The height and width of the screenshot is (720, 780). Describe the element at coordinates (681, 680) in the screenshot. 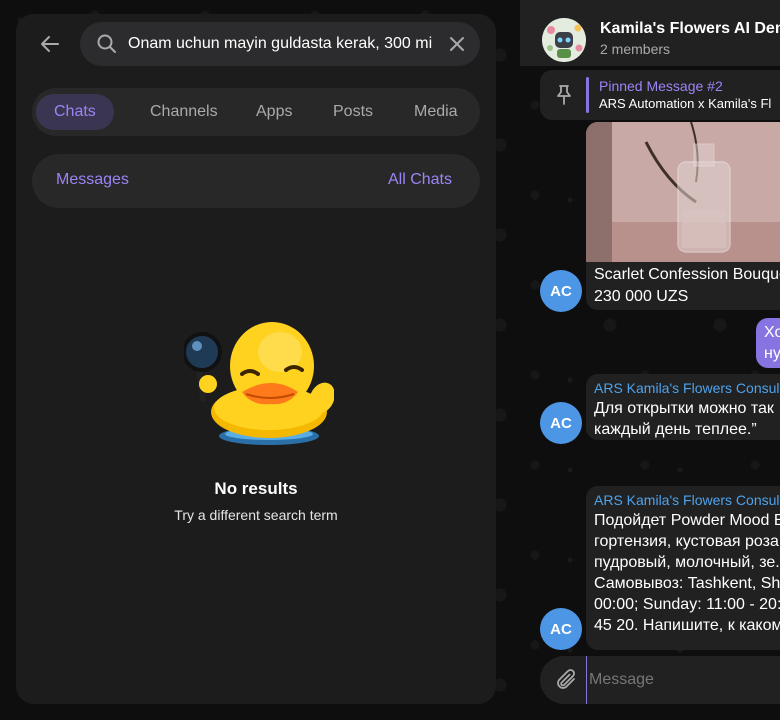

I see `message-input` at that location.